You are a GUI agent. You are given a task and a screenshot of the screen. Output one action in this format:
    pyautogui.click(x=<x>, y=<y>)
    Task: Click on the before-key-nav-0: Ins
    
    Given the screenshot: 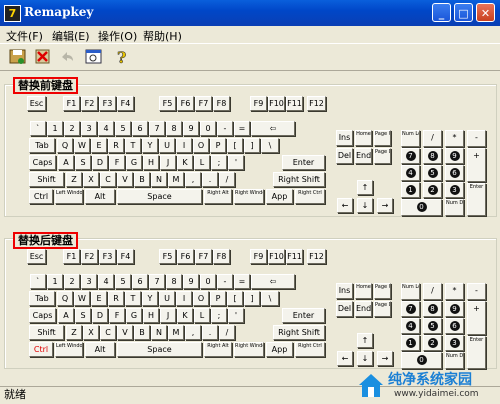 What is the action you would take?
    pyautogui.click(x=344, y=138)
    